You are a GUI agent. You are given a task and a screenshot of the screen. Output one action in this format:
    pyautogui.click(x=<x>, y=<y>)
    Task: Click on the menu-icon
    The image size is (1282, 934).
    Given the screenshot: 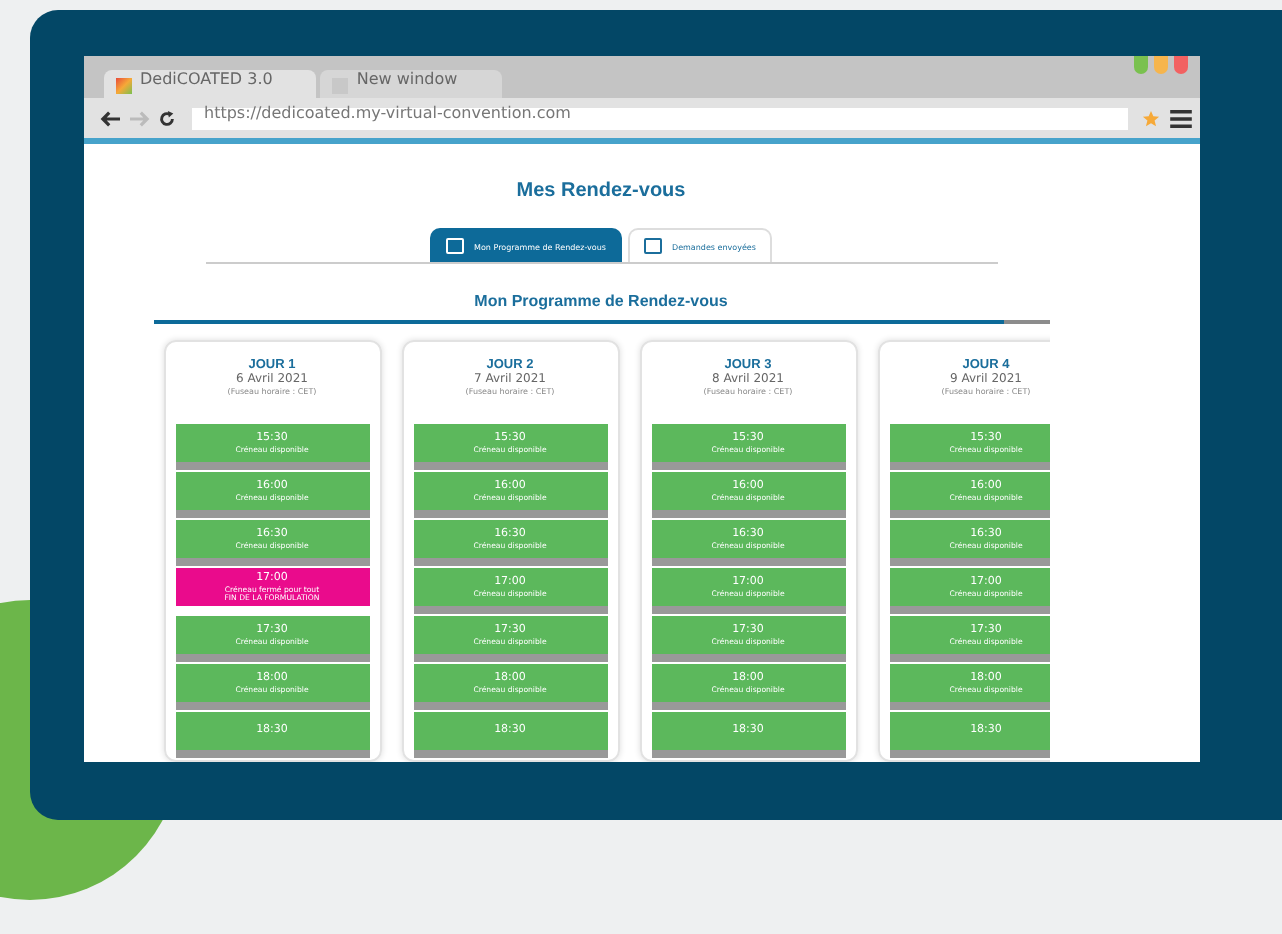 What is the action you would take?
    pyautogui.click(x=1181, y=118)
    